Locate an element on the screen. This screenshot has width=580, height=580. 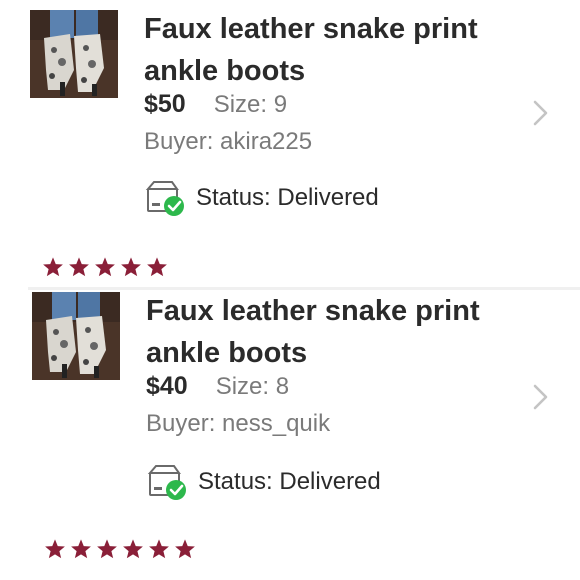
buyer-username: Buyer: akira225 is located at coordinates (228, 141).